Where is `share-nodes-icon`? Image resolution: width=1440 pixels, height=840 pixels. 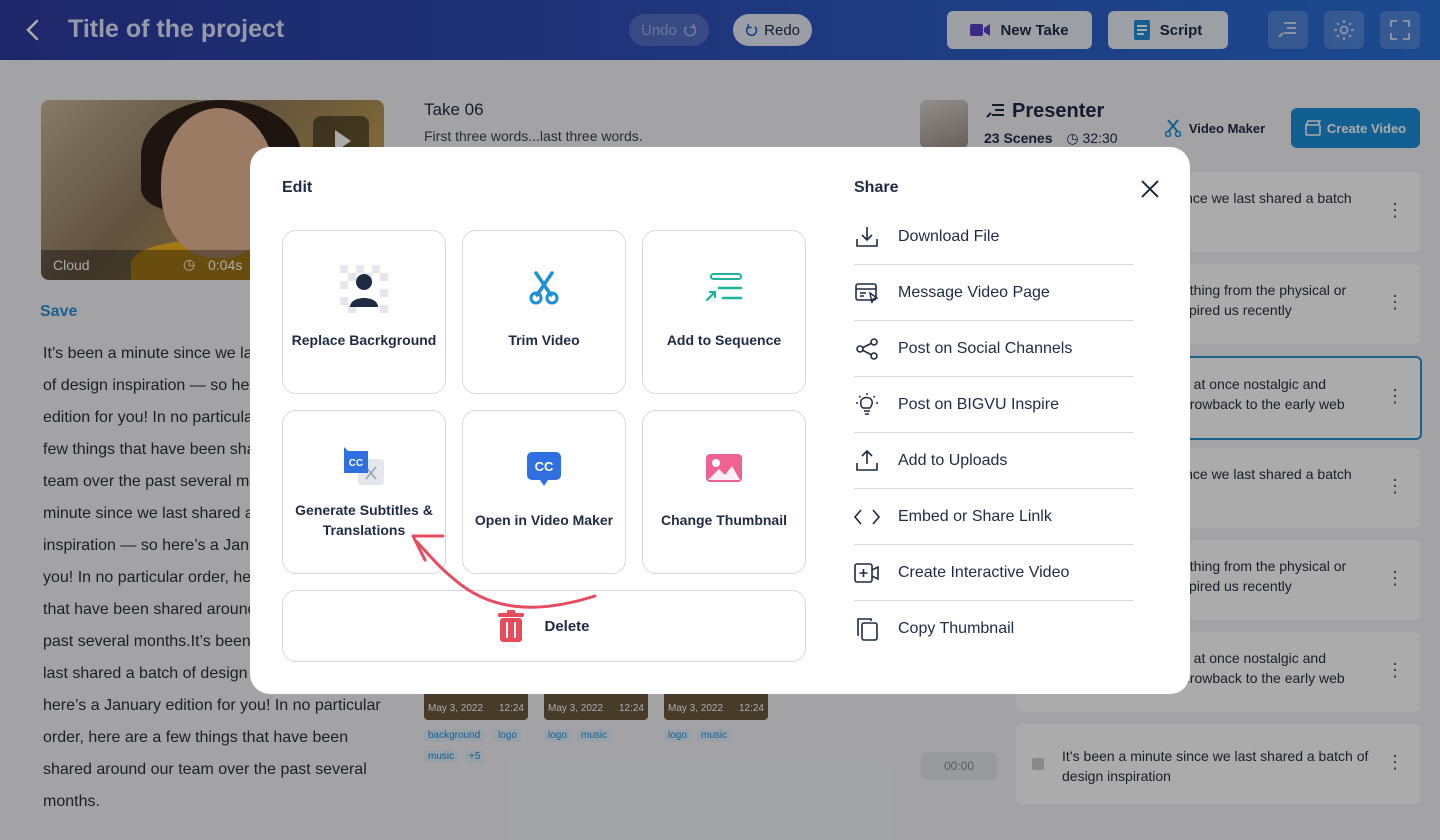 share-nodes-icon is located at coordinates (867, 349).